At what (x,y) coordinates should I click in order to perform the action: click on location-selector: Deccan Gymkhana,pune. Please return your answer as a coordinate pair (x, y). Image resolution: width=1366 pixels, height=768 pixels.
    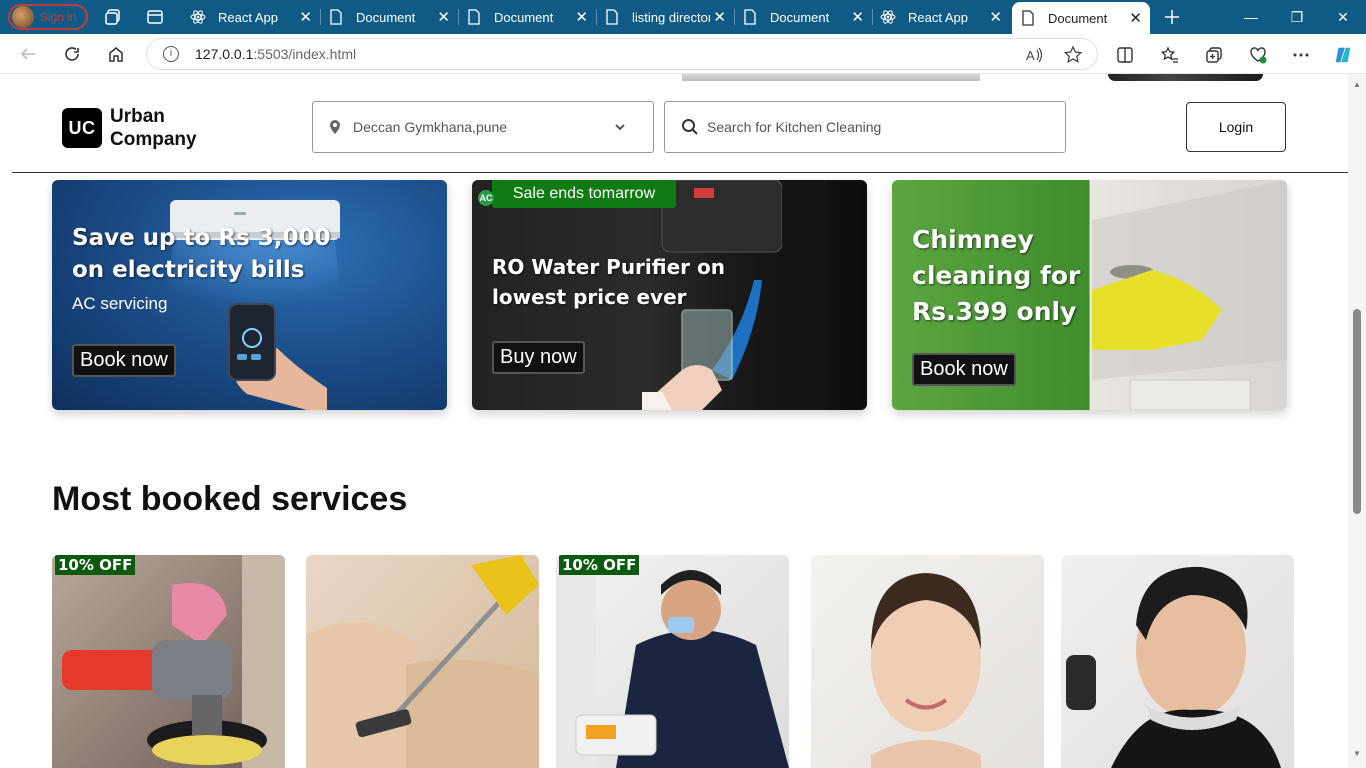
    Looking at the image, I should click on (483, 127).